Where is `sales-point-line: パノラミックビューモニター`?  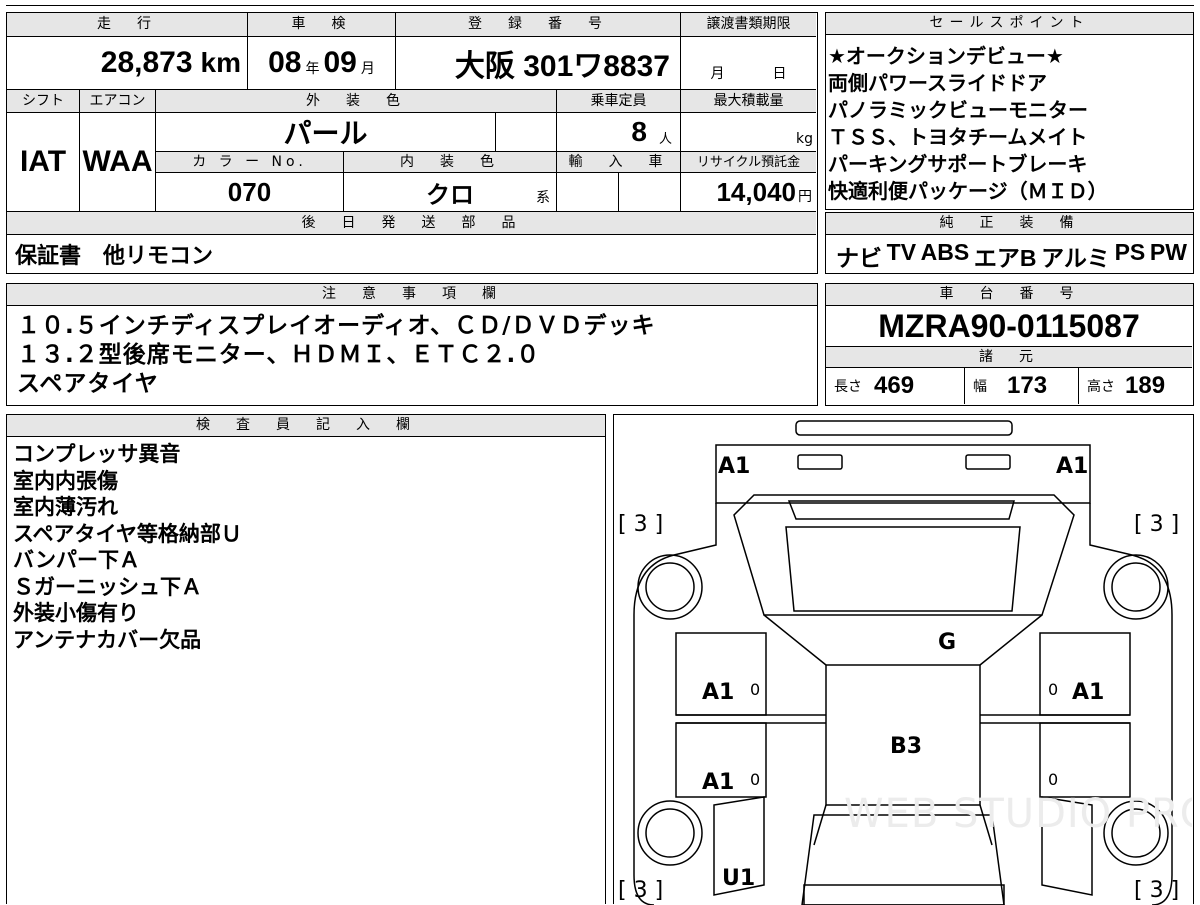 sales-point-line: パノラミックビューモニター is located at coordinates (958, 110).